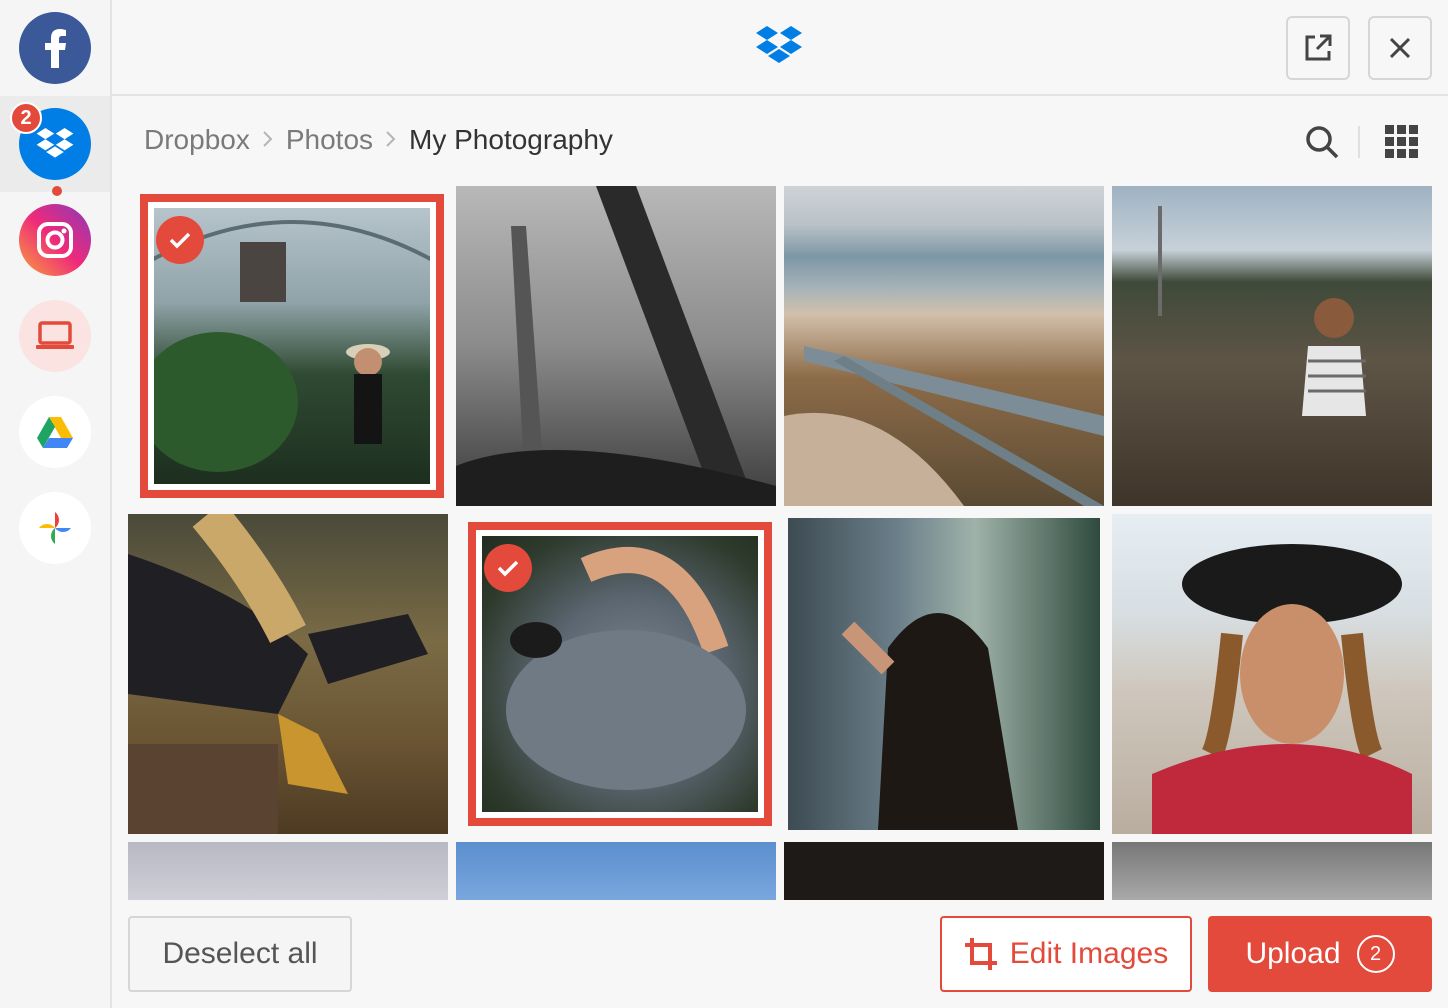 Image resolution: width=1448 pixels, height=1008 pixels. Describe the element at coordinates (292, 346) in the screenshot. I see `photo-greenhouse-woman` at that location.